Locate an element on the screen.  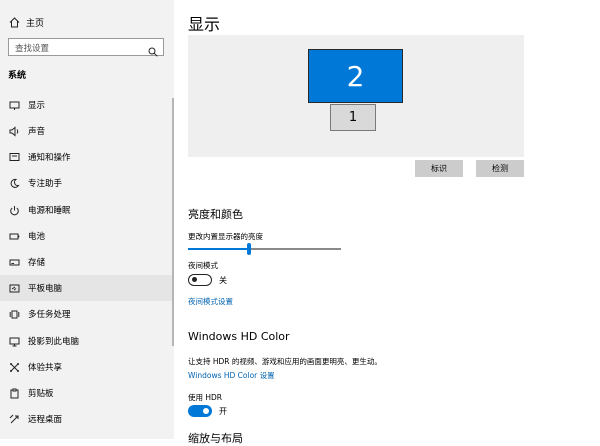
brightness-slider is located at coordinates (264, 249).